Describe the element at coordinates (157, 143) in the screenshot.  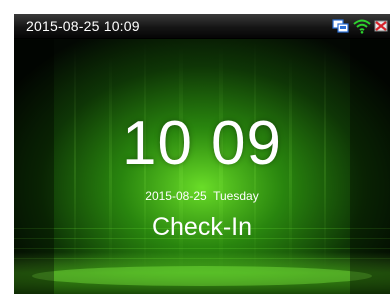
I see `clock-hours: 10` at that location.